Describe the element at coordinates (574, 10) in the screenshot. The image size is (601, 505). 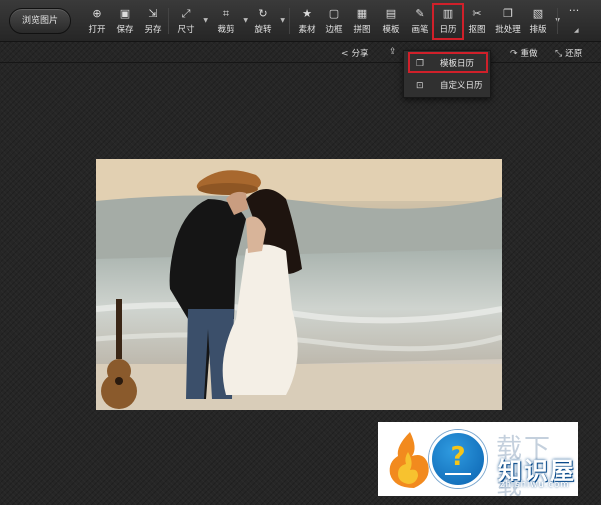
I see `more-icon: ···` at that location.